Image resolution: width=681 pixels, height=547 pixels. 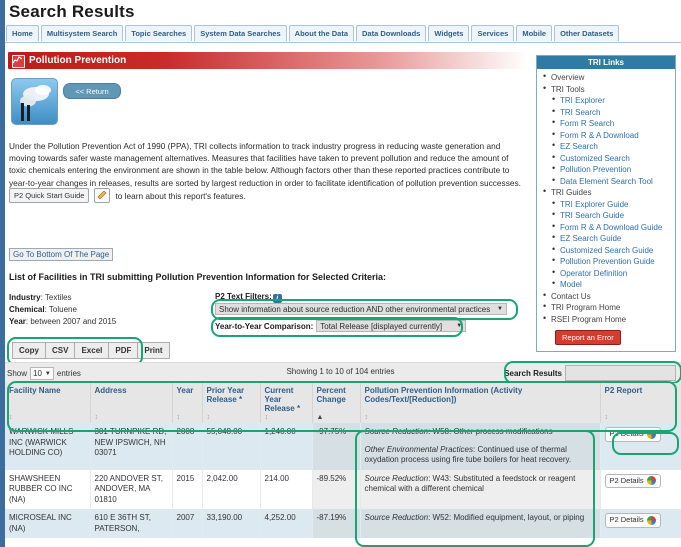 I want to click on year-value: between 2007 and 2015, so click(x=73, y=321).